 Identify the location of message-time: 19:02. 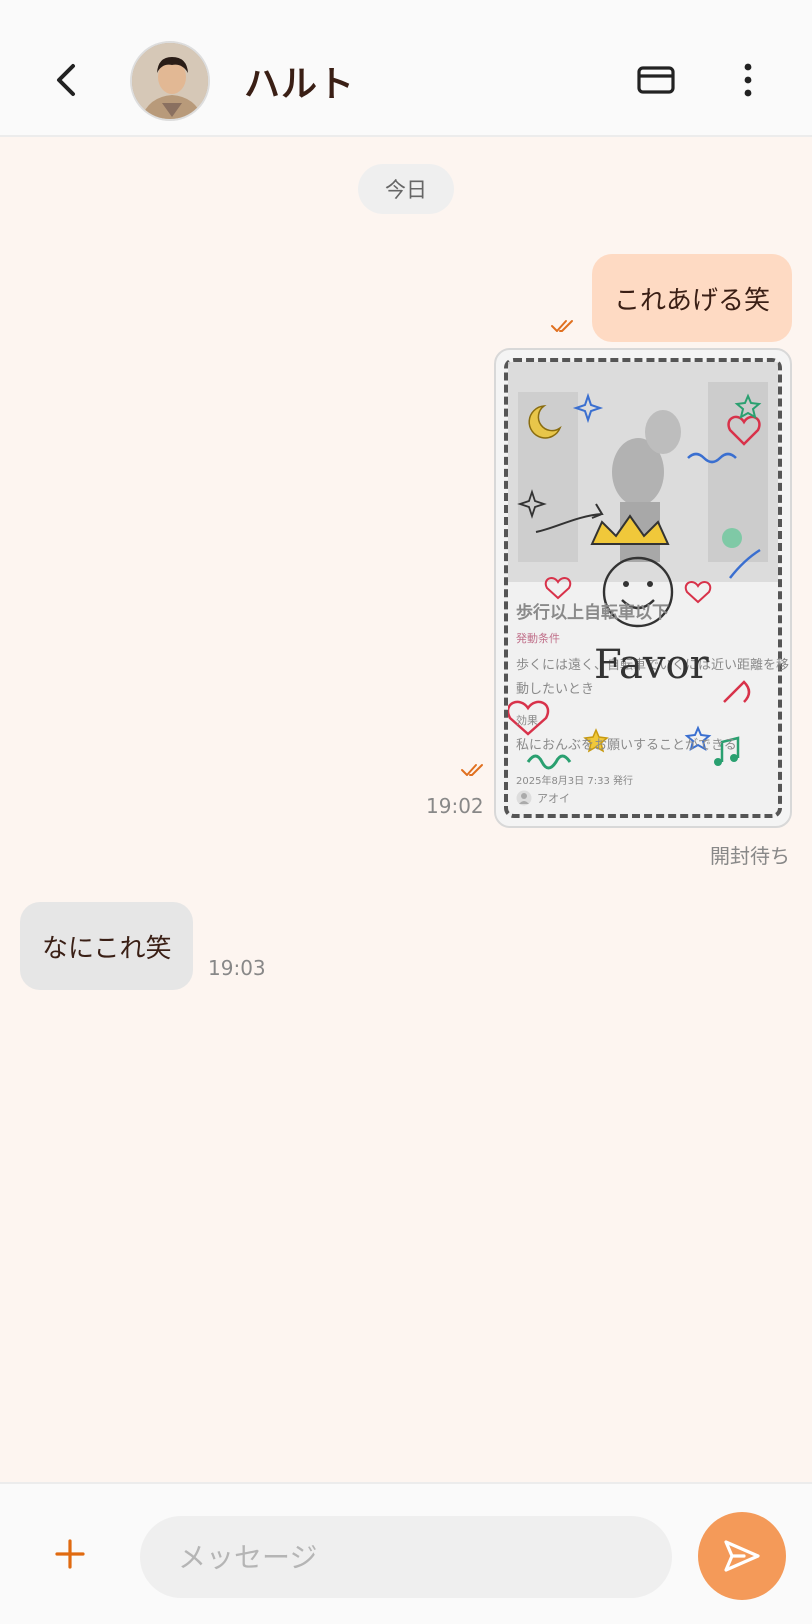
(455, 806).